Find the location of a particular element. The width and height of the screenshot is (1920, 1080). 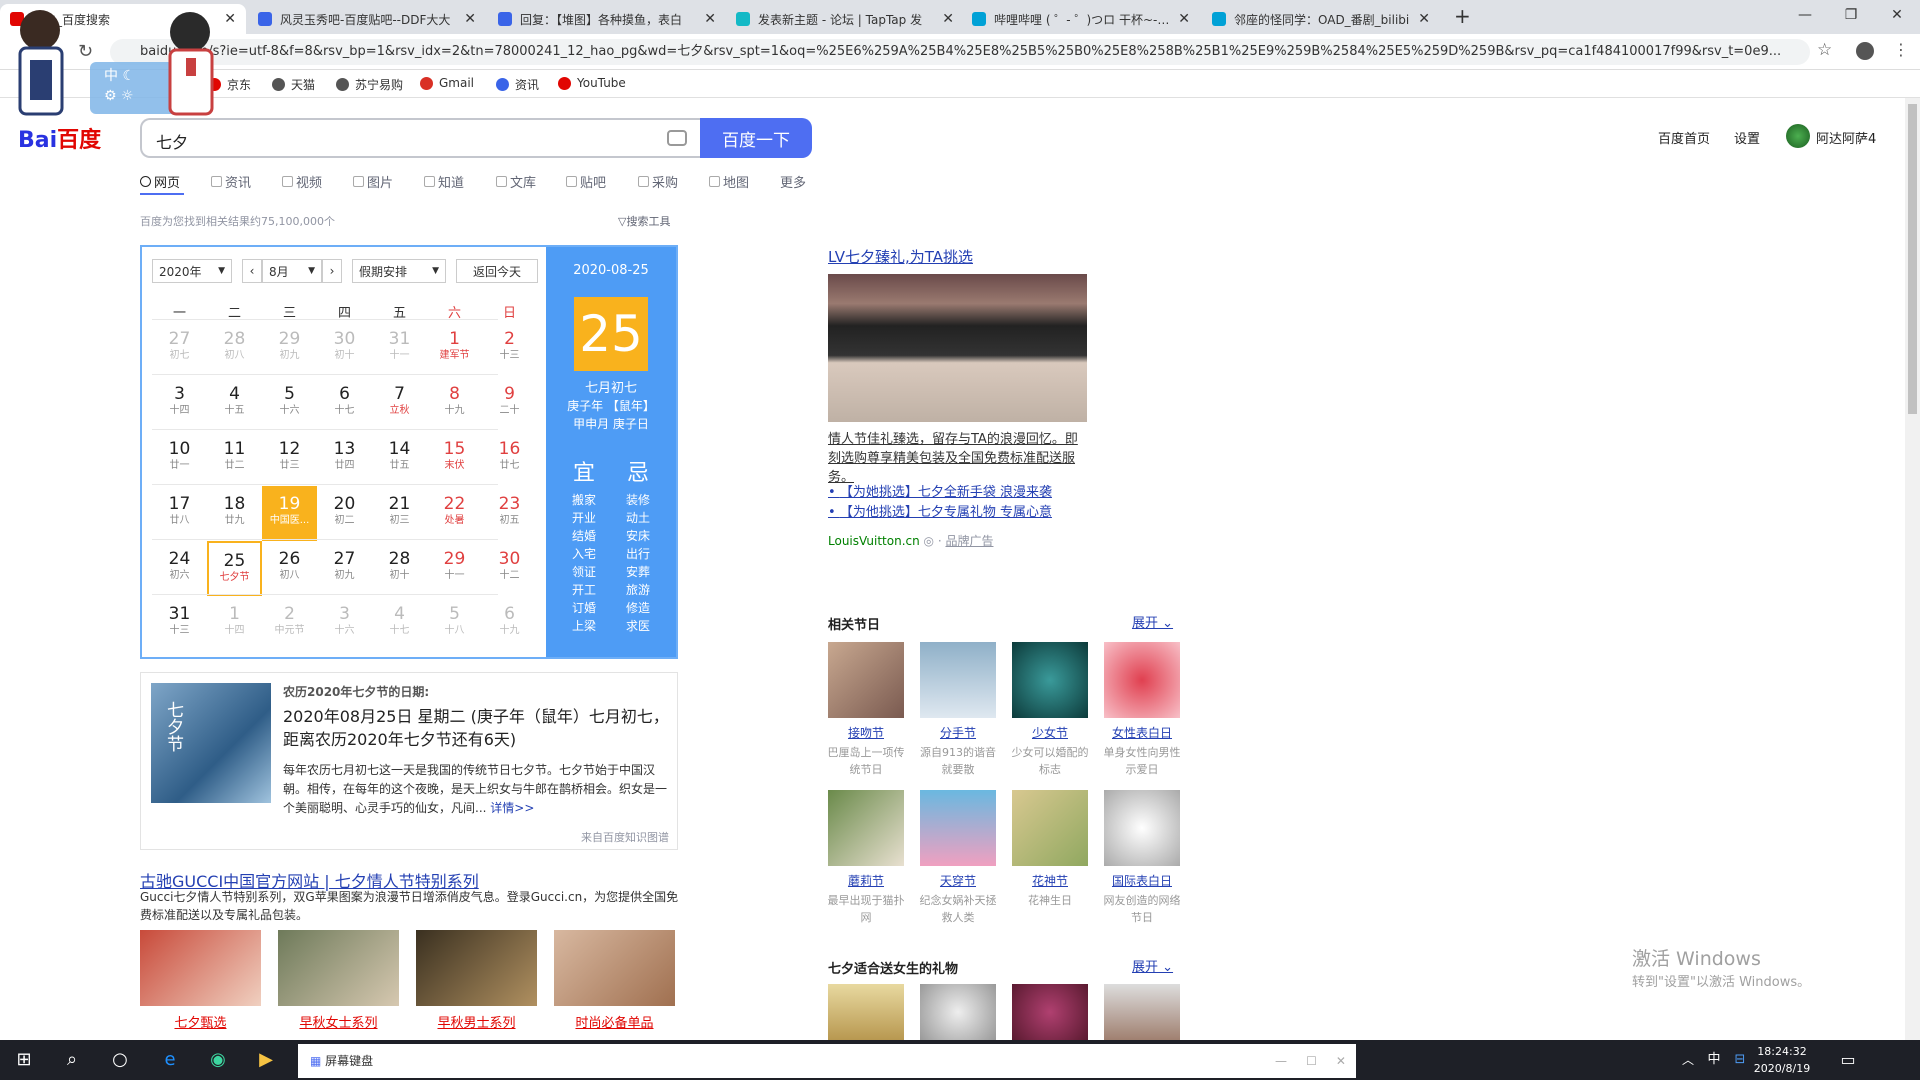

lv-link-her: • 【为她挑选】七夕全新手袋 浪漫来袭 is located at coordinates (940, 490).